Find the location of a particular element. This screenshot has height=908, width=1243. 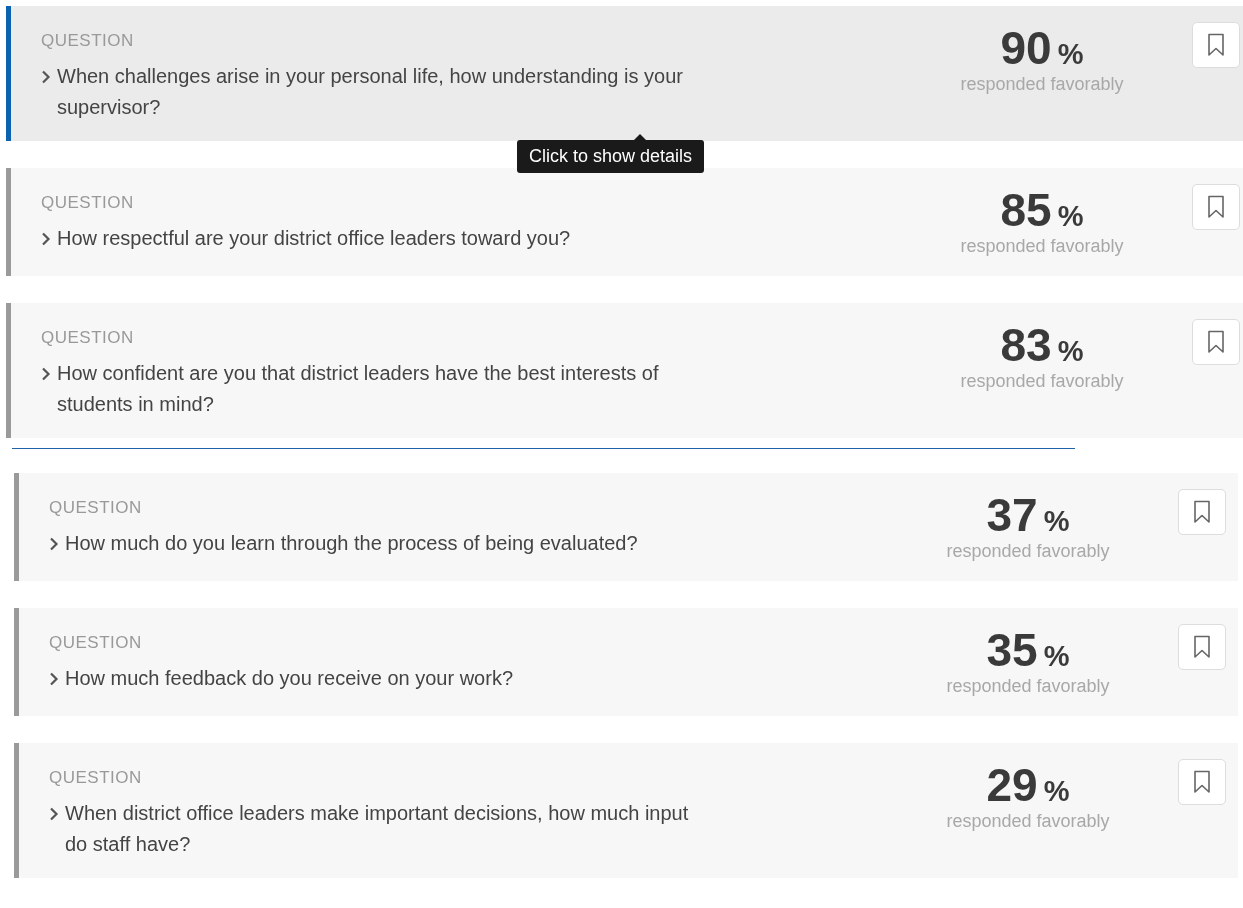

tooltip: Click to show details is located at coordinates (611, 156).